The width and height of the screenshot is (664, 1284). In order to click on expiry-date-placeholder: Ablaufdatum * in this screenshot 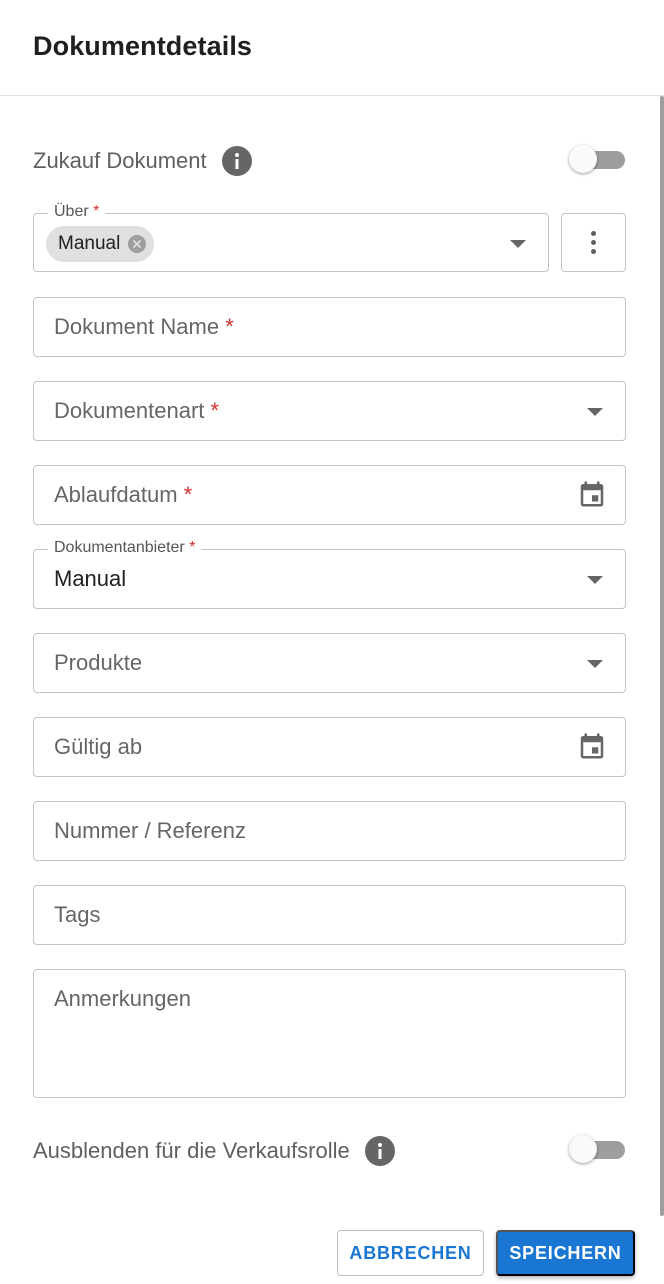, I will do `click(123, 494)`.